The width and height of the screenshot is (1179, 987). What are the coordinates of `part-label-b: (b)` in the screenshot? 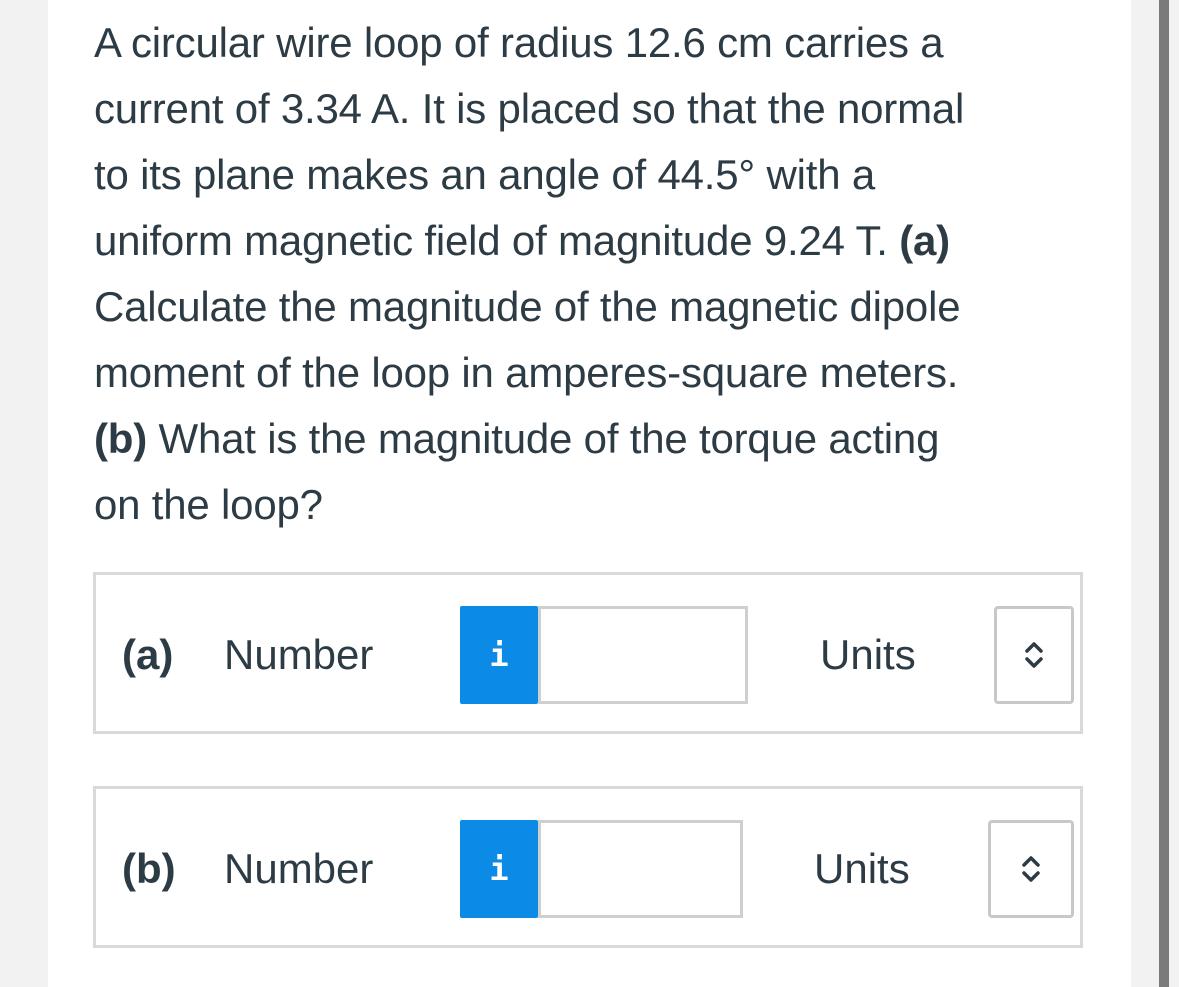 It's located at (149, 868).